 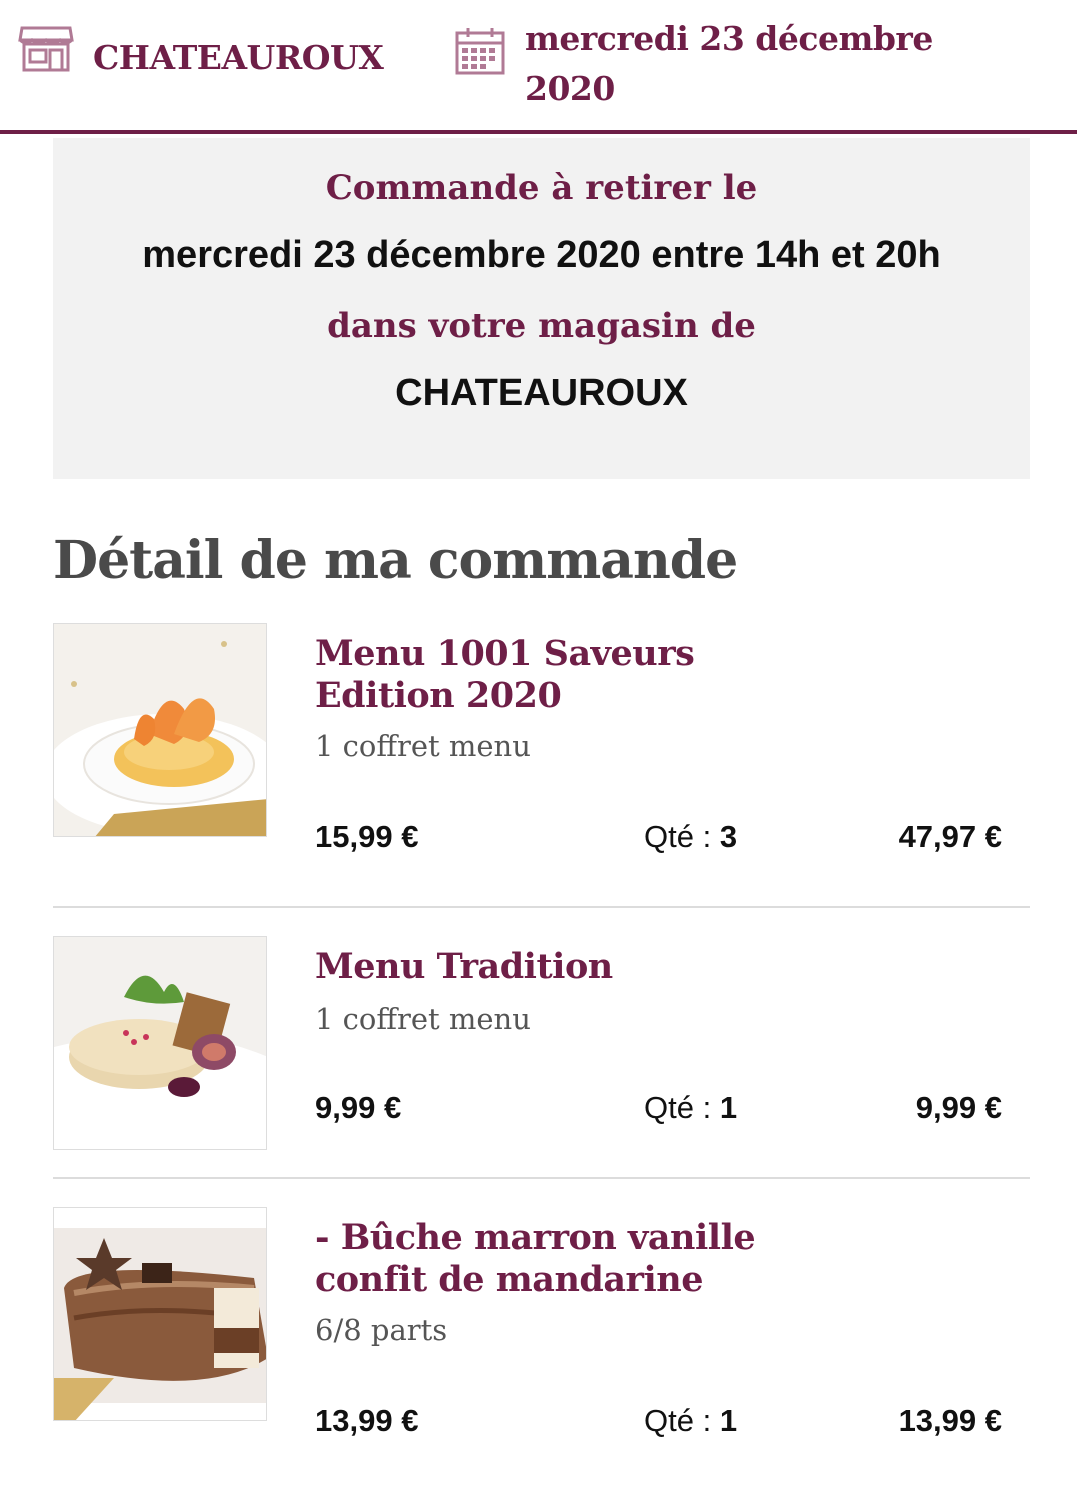 What do you see at coordinates (950, 836) in the screenshot?
I see `item-total: 47,97 €` at bounding box center [950, 836].